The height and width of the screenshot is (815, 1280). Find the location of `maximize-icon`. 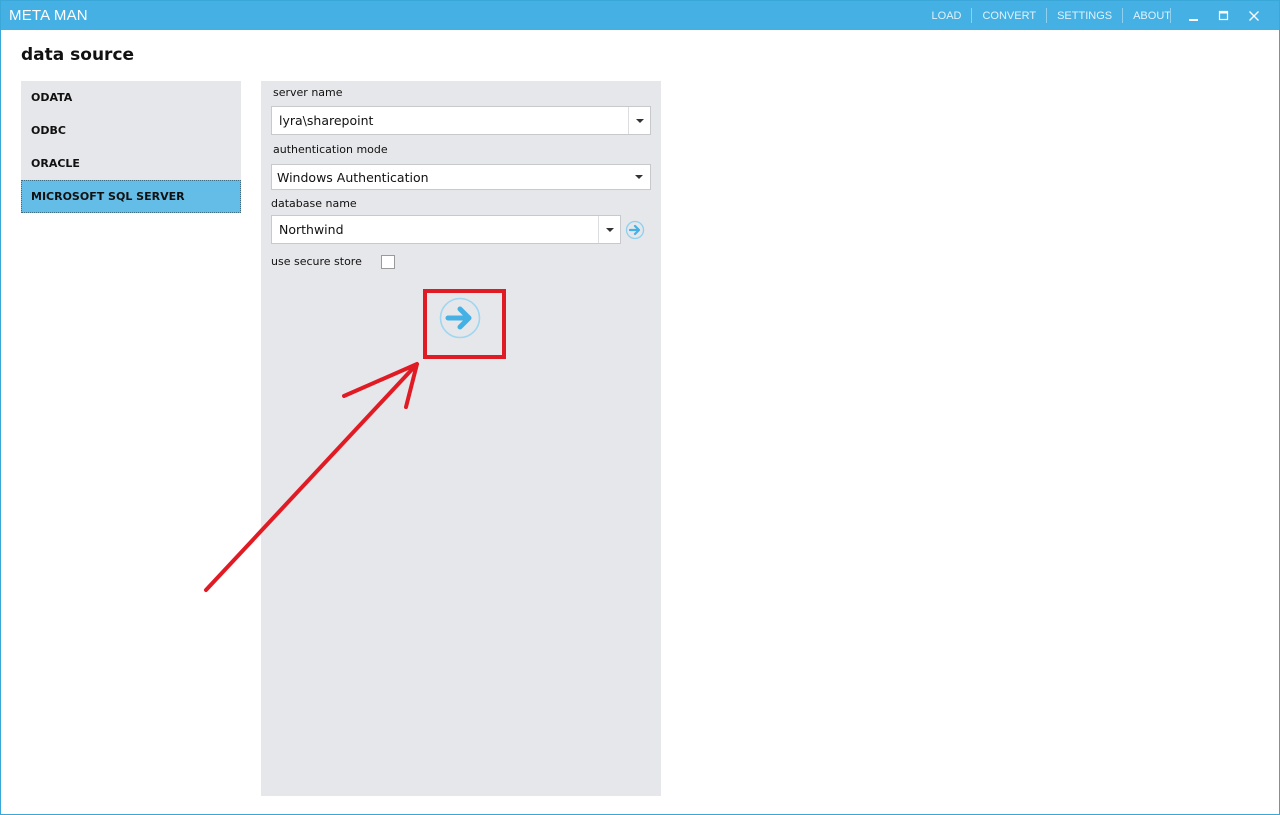

maximize-icon is located at coordinates (1223, 15).